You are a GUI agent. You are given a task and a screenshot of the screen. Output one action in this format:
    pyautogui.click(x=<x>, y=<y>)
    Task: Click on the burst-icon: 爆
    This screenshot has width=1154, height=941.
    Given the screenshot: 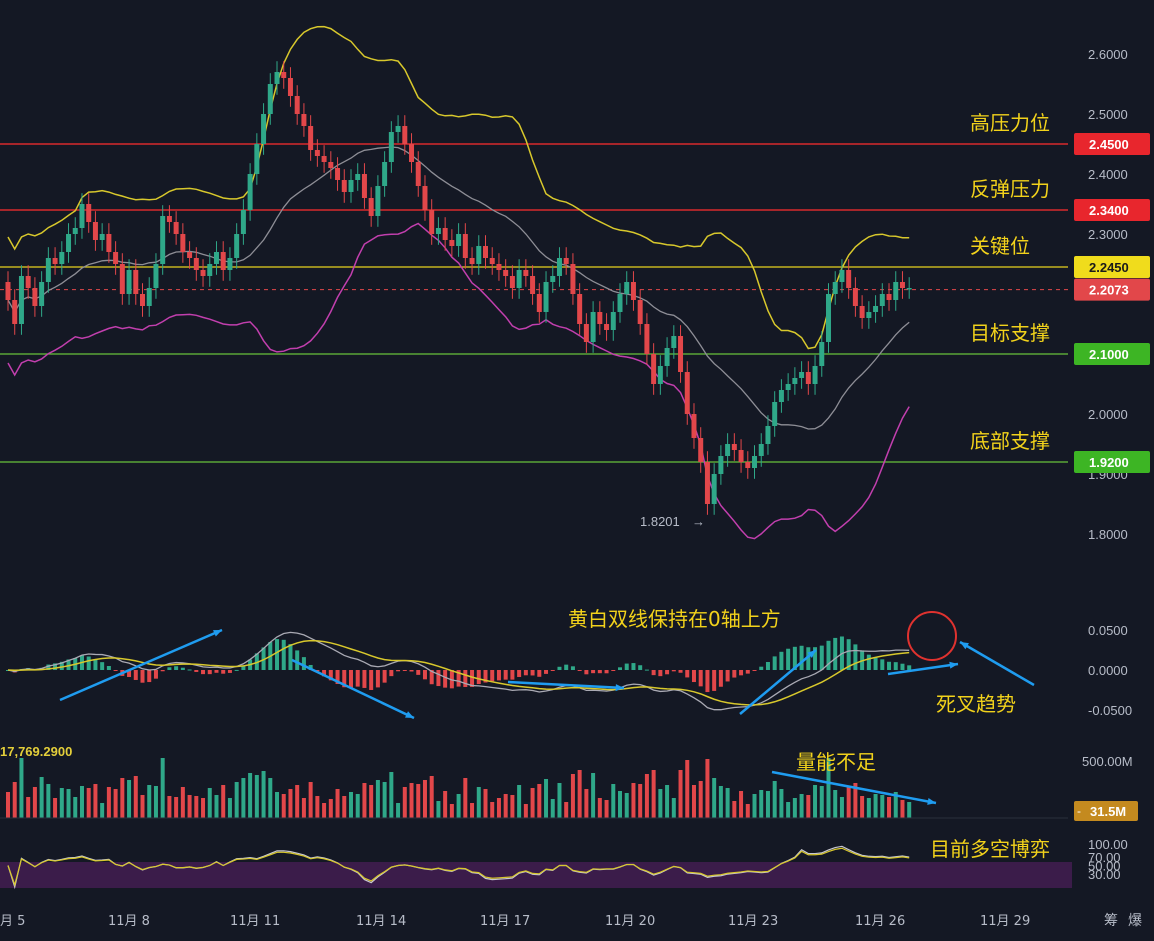 What is the action you would take?
    pyautogui.click(x=1135, y=920)
    